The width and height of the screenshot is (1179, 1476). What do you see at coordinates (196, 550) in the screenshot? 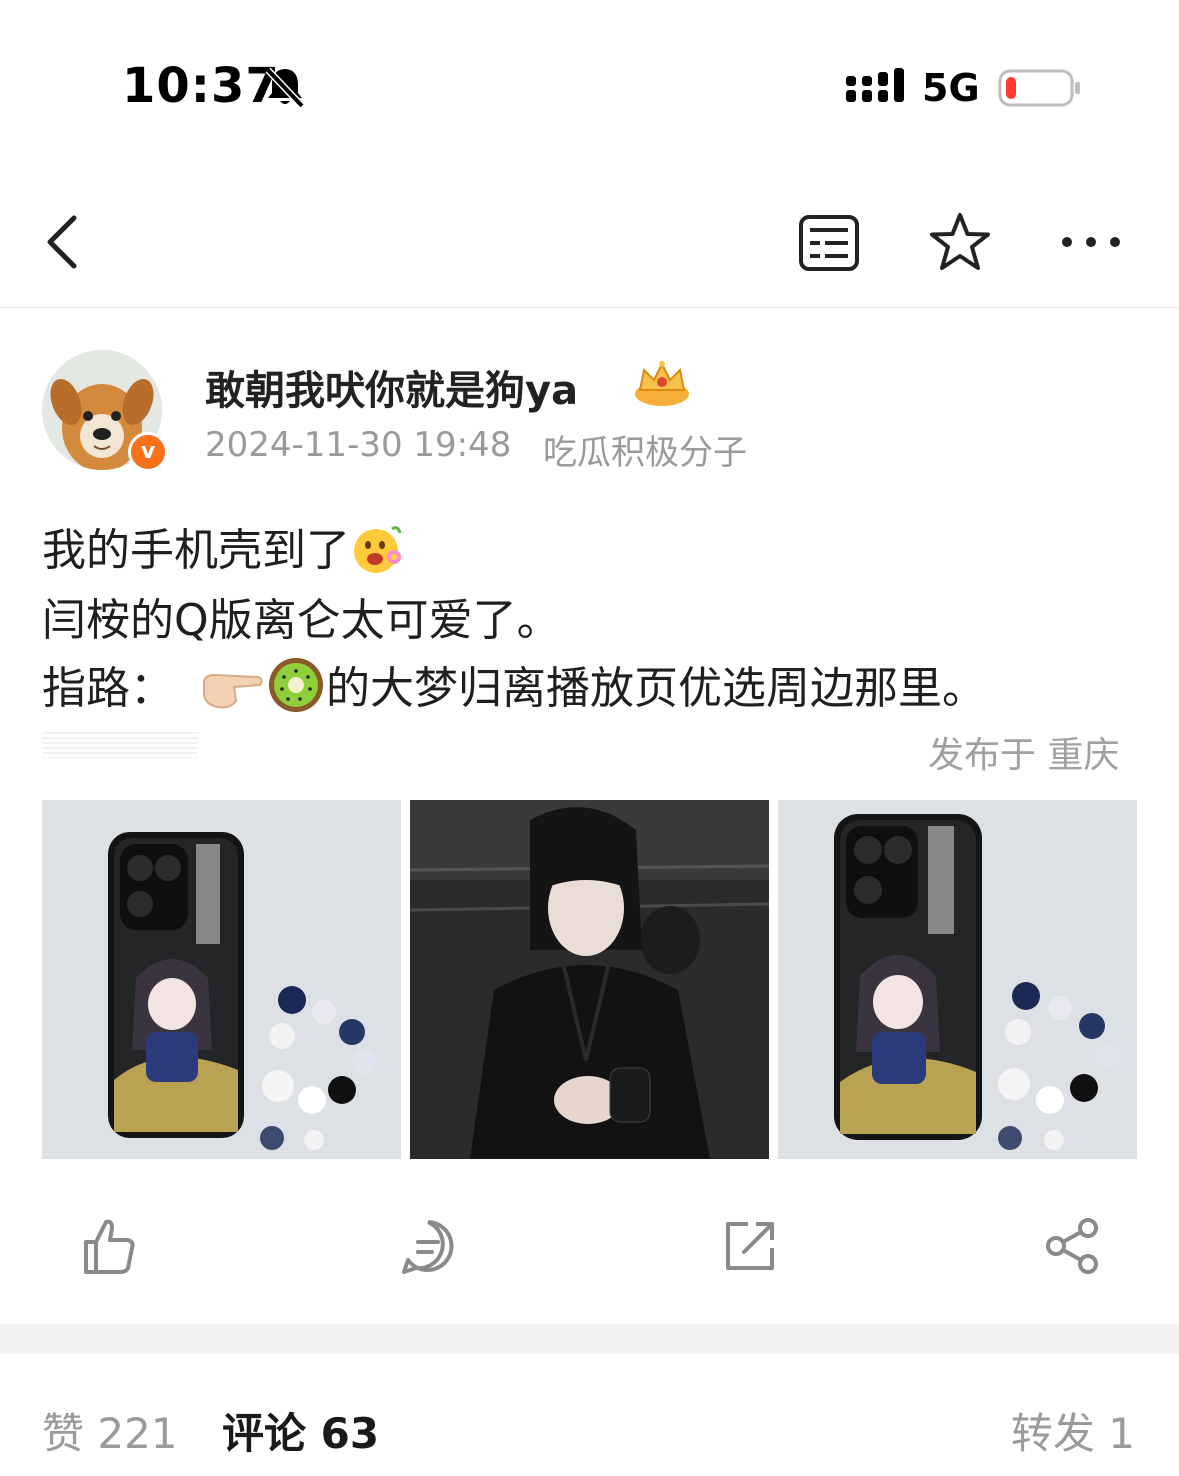
I see `post-text-line-1: 我的手机壳到了` at bounding box center [196, 550].